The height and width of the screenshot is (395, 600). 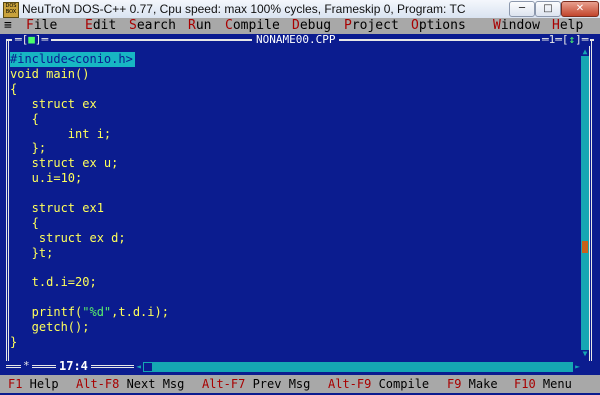 I want to click on maximize-button: □, so click(x=548, y=9).